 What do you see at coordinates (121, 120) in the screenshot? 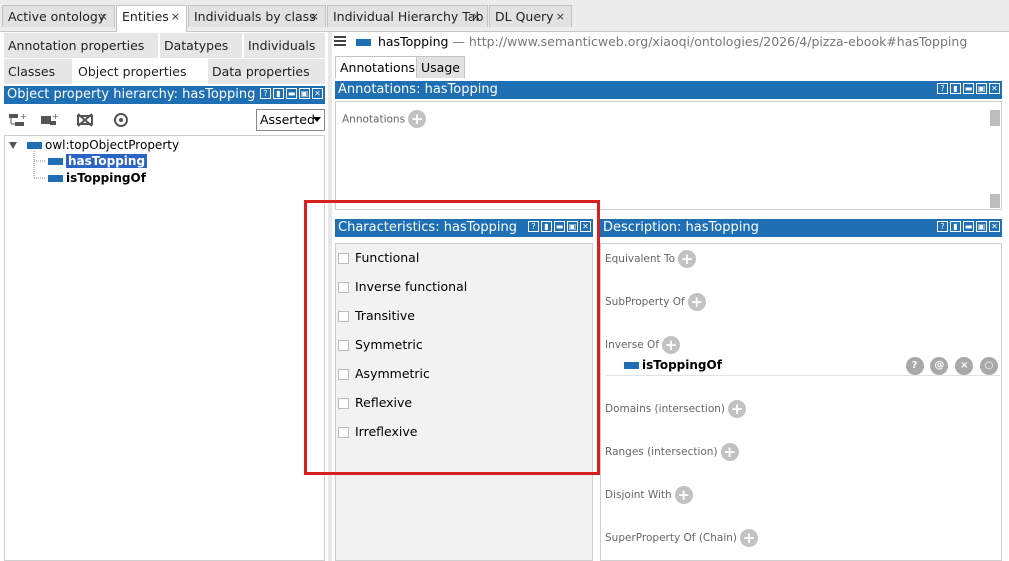
I see `find-usage-icon` at bounding box center [121, 120].